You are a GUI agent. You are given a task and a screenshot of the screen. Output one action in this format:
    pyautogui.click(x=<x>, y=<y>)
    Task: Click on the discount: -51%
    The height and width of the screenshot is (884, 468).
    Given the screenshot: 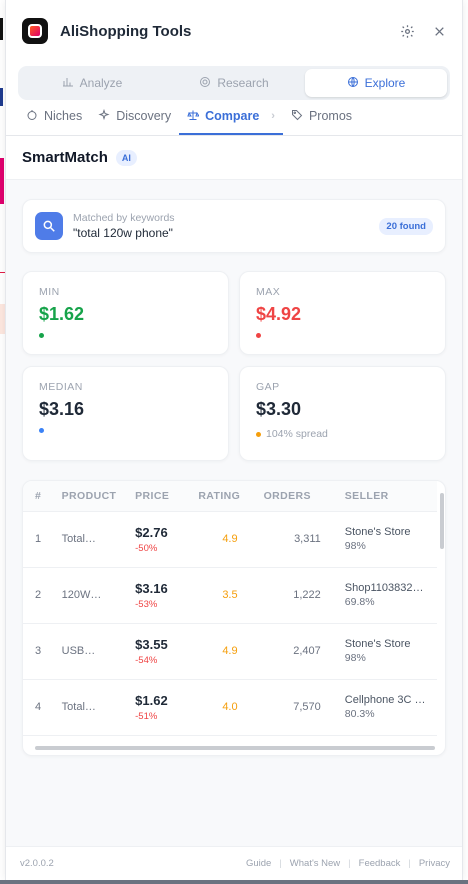 What is the action you would take?
    pyautogui.click(x=146, y=716)
    